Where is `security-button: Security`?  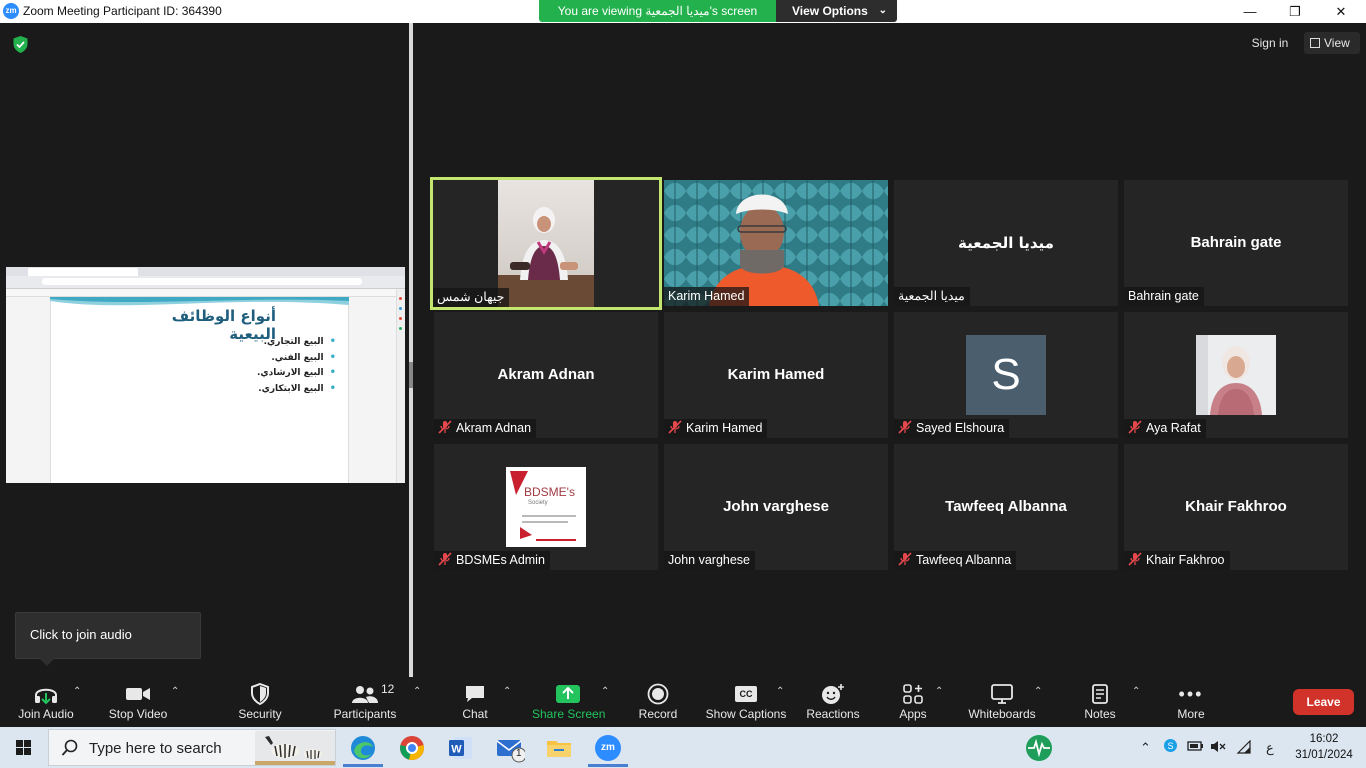
security-button: Security is located at coordinates (260, 702).